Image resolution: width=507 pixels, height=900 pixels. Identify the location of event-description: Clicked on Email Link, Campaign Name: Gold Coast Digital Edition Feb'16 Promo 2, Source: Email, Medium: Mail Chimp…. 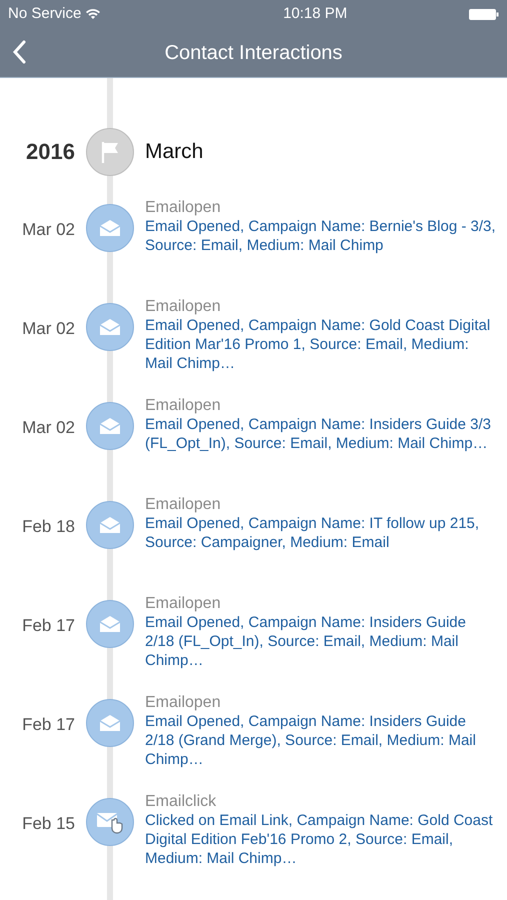
(322, 839).